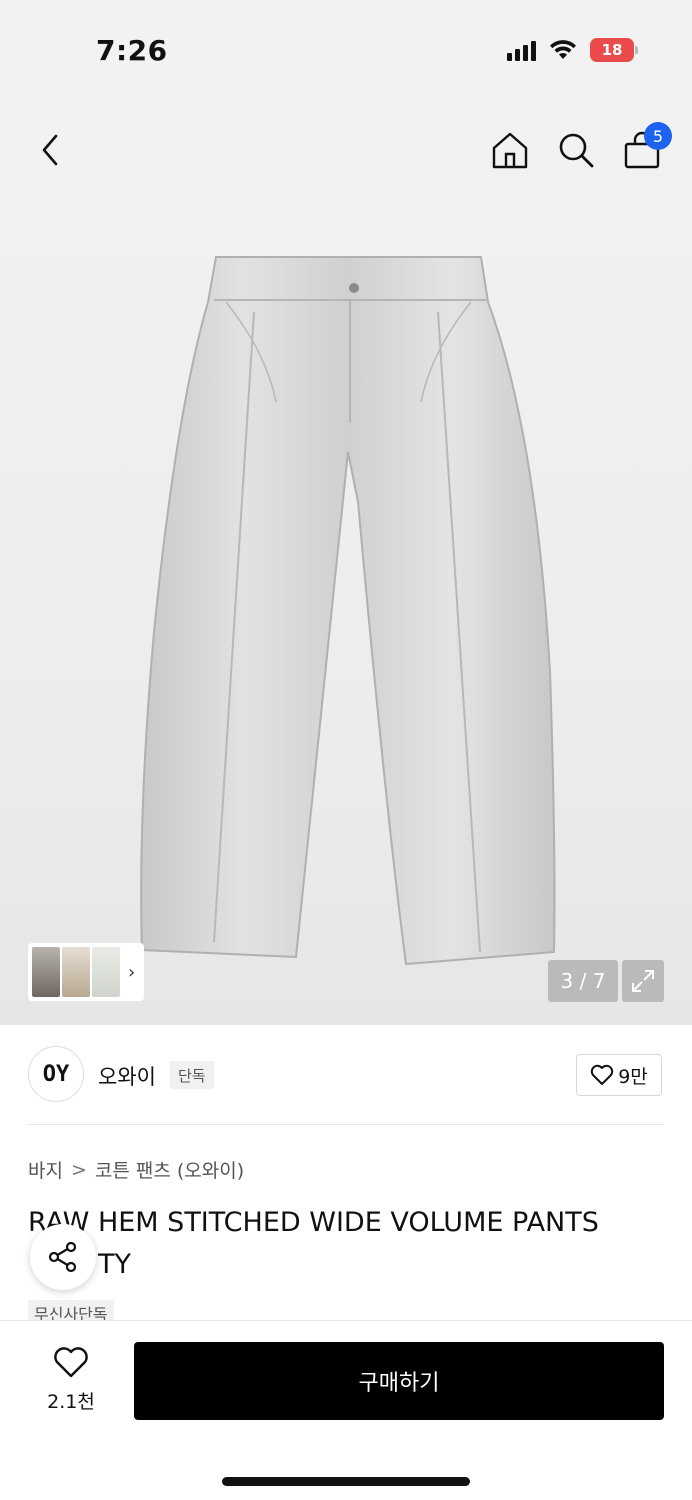 Image resolution: width=692 pixels, height=1500 pixels. What do you see at coordinates (346, 1124) in the screenshot?
I see `divider` at bounding box center [346, 1124].